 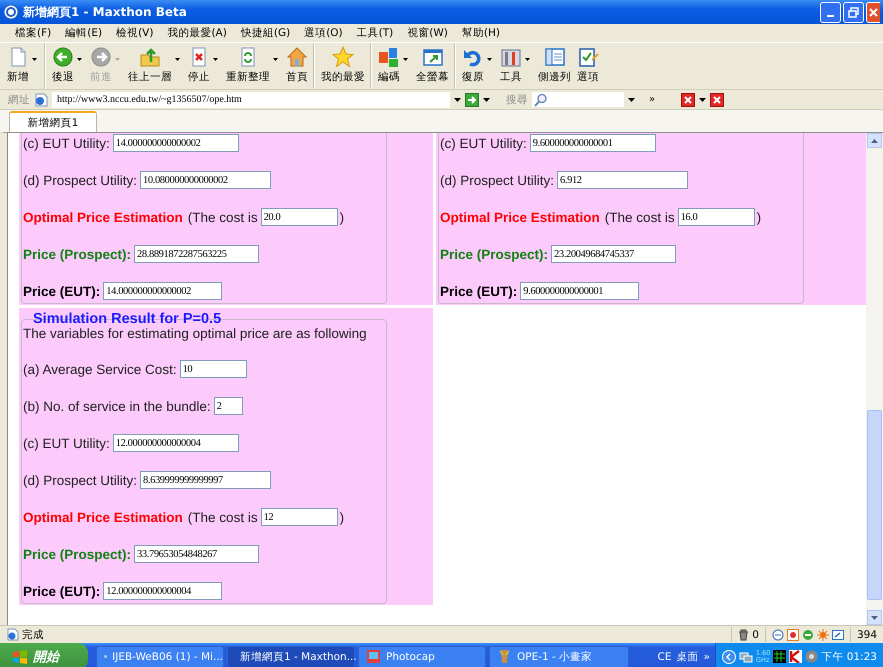 I want to click on value-field: 8.639999999999997, so click(x=206, y=480).